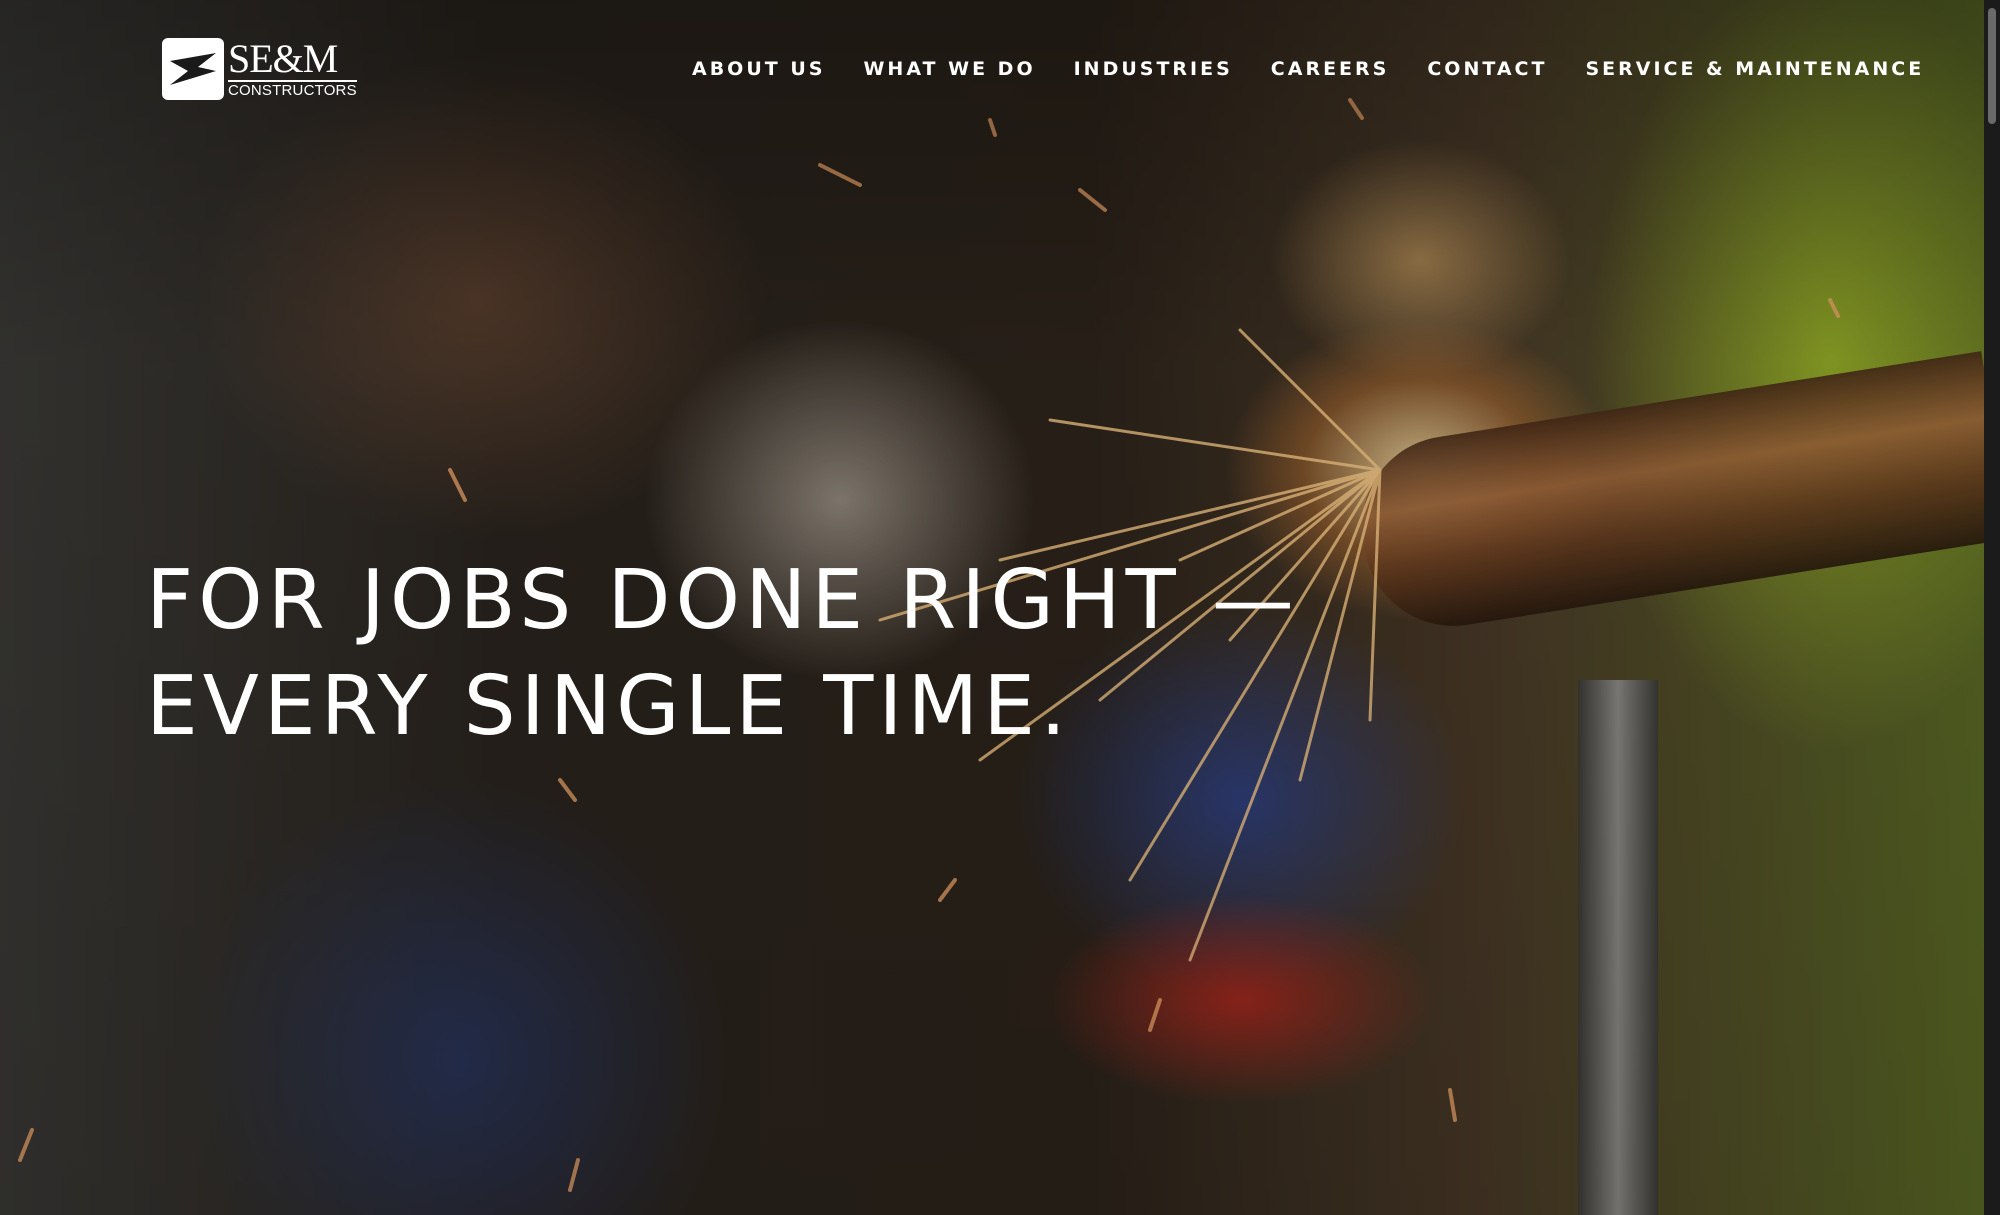  I want to click on nav-item-service-maintenance: SERVICE & MAINTENANCE, so click(1754, 69).